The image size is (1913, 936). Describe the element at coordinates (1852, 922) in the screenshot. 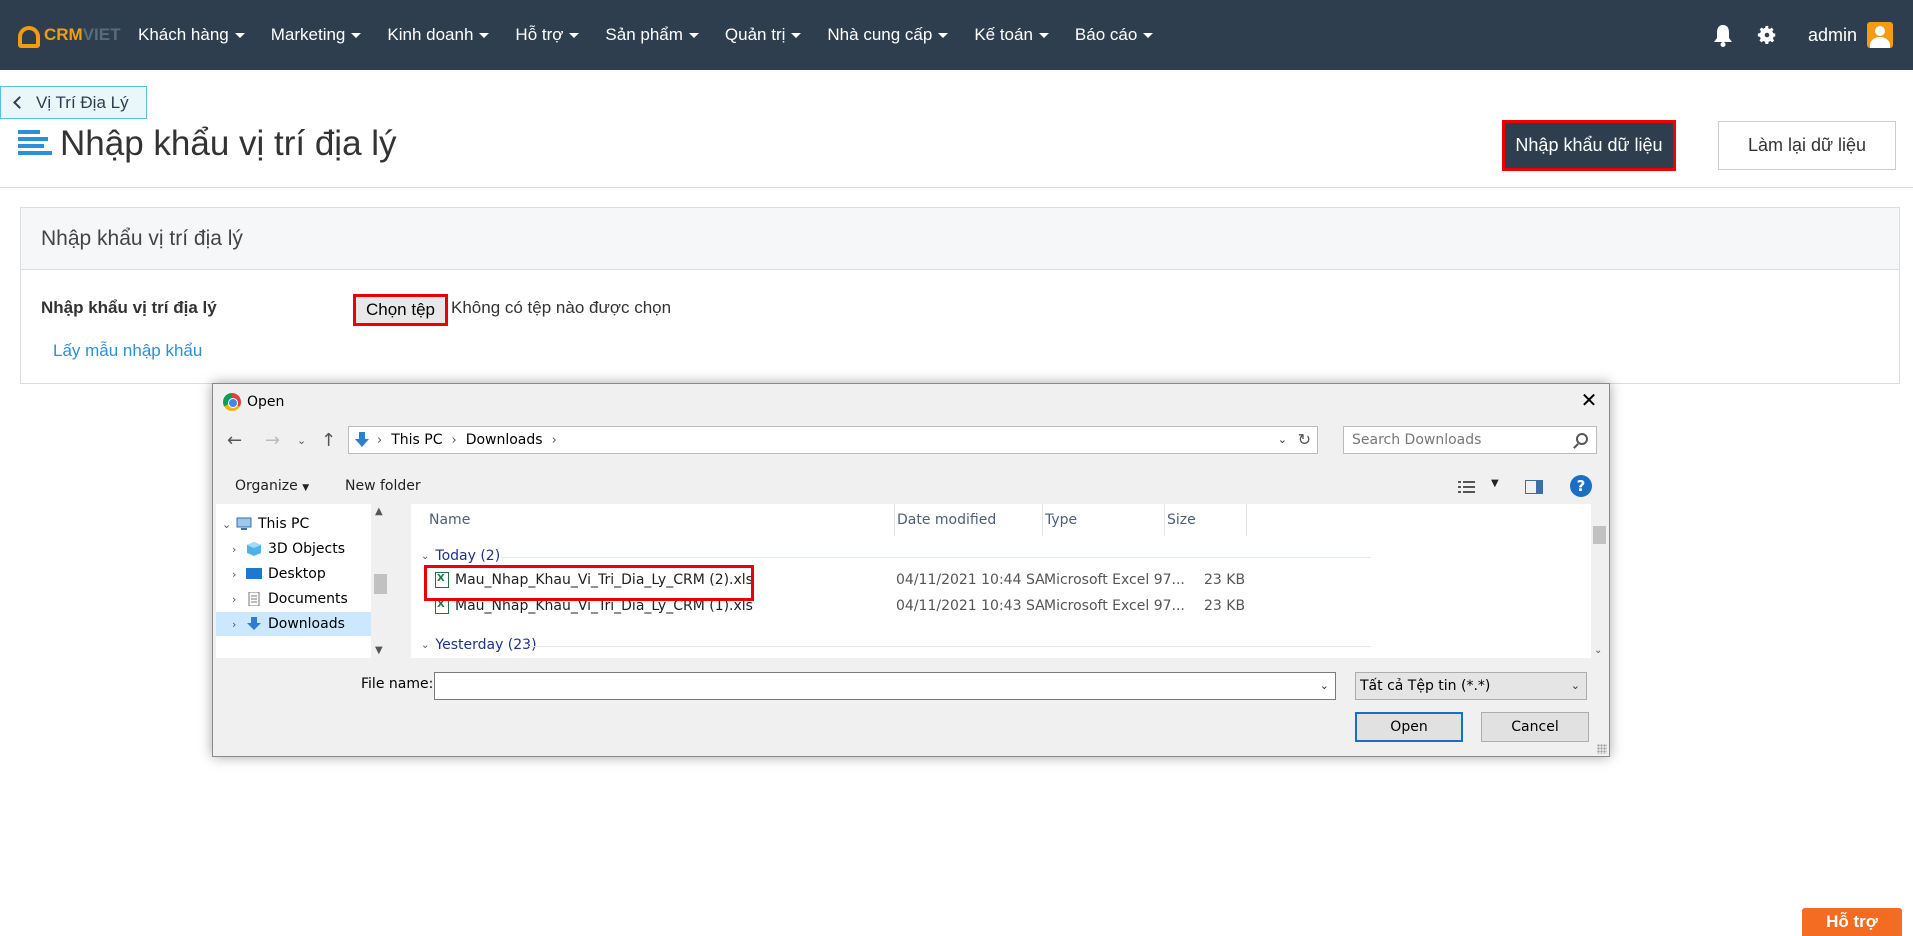

I see `support-button: Hỗ trợ` at that location.